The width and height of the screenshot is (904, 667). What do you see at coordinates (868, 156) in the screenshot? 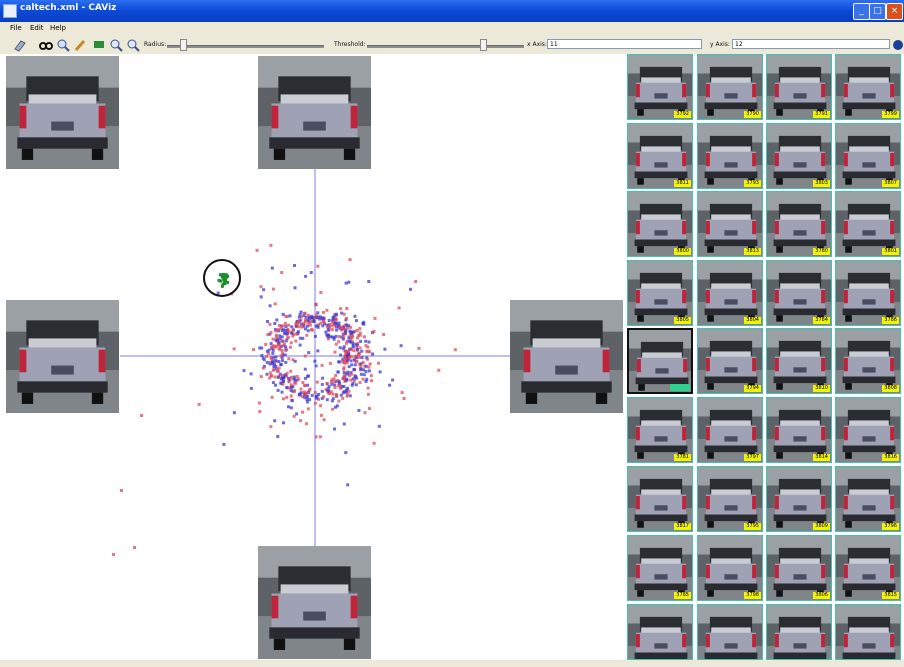
I see `thumbnail-tile: 3807` at bounding box center [868, 156].